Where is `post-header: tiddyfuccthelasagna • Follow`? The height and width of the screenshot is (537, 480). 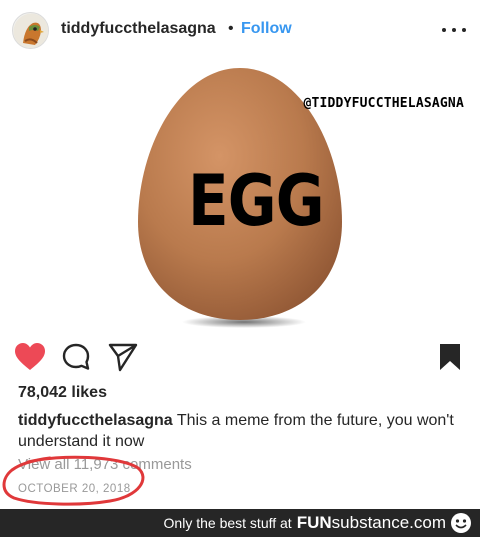 post-header: tiddyfuccthelasagna • Follow is located at coordinates (240, 31).